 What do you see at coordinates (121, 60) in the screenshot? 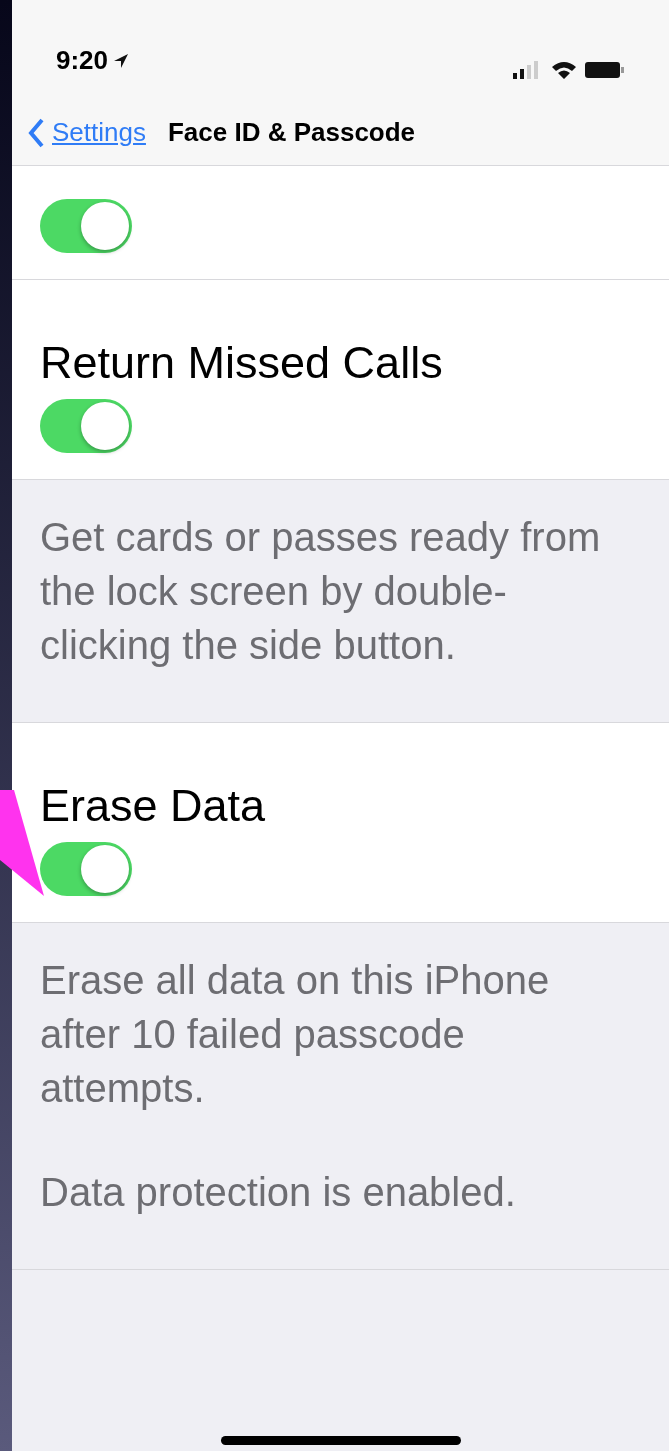
I see `location-arrow-icon` at bounding box center [121, 60].